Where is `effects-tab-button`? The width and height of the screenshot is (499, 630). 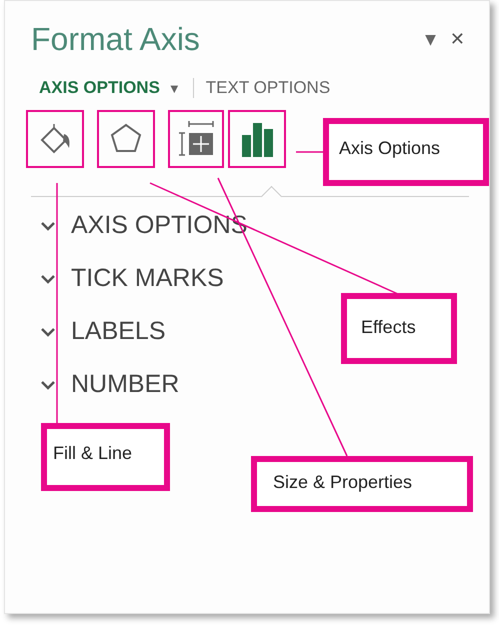 effects-tab-button is located at coordinates (126, 139).